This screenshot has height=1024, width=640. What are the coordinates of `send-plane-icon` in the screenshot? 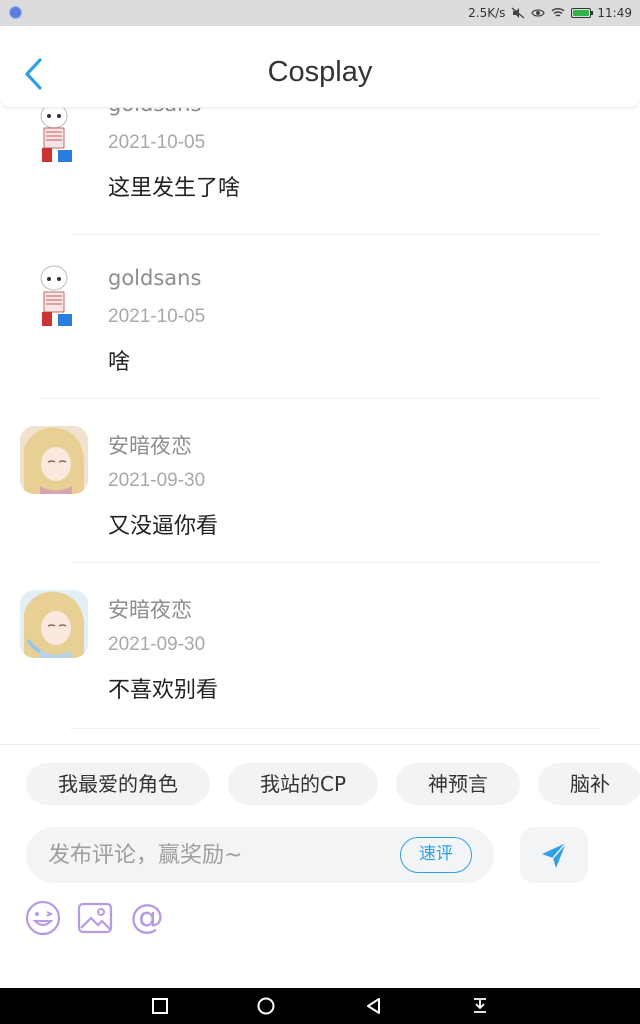 It's located at (554, 855).